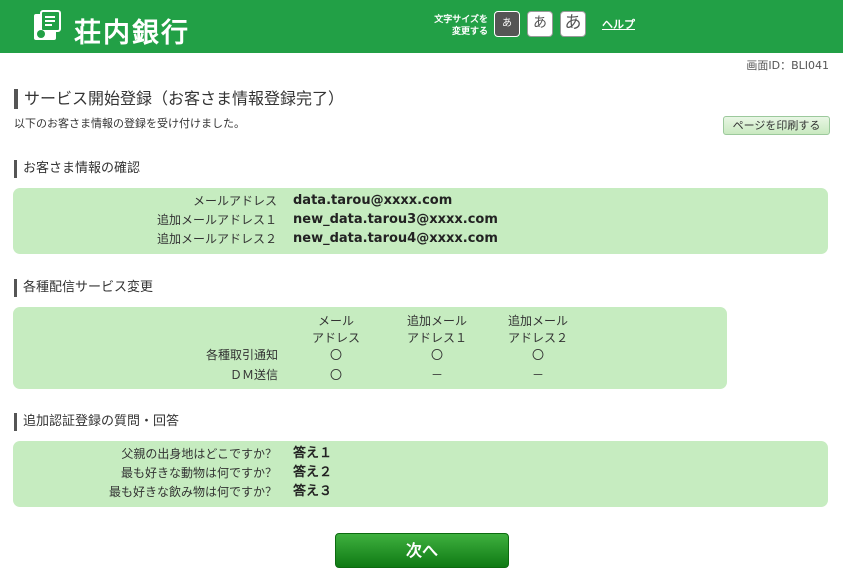 This screenshot has height=584, width=843. I want to click on row-label-transaction-notice: 各種取引通知, so click(241, 355).